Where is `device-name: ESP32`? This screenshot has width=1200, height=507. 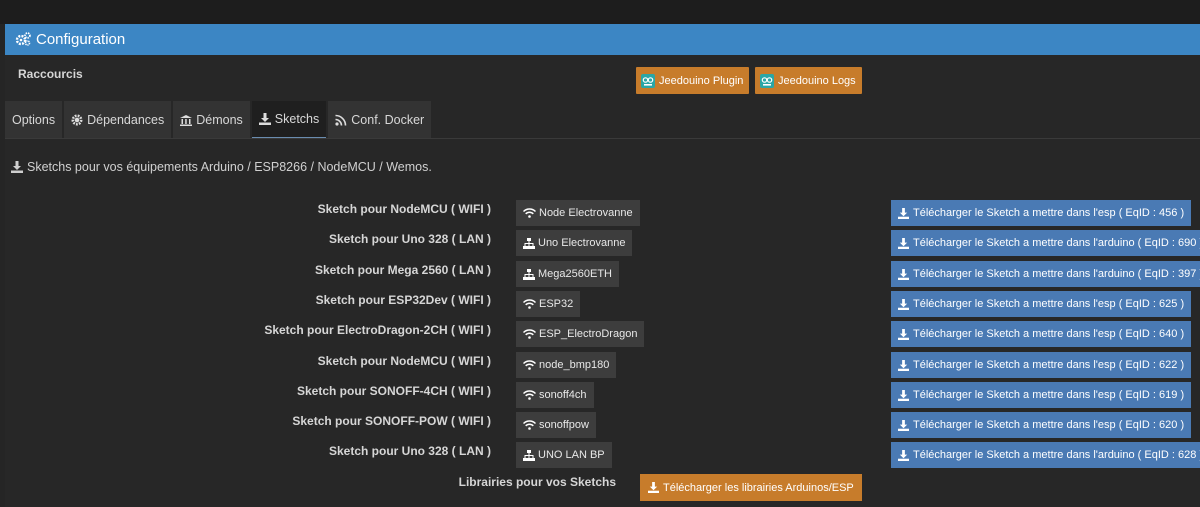 device-name: ESP32 is located at coordinates (556, 304).